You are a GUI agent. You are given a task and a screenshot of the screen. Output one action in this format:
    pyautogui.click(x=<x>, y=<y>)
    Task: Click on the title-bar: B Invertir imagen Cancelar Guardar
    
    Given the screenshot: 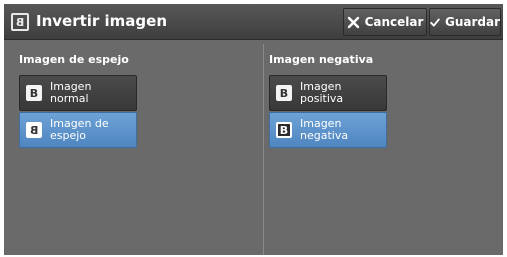 What is the action you would take?
    pyautogui.click(x=253, y=22)
    